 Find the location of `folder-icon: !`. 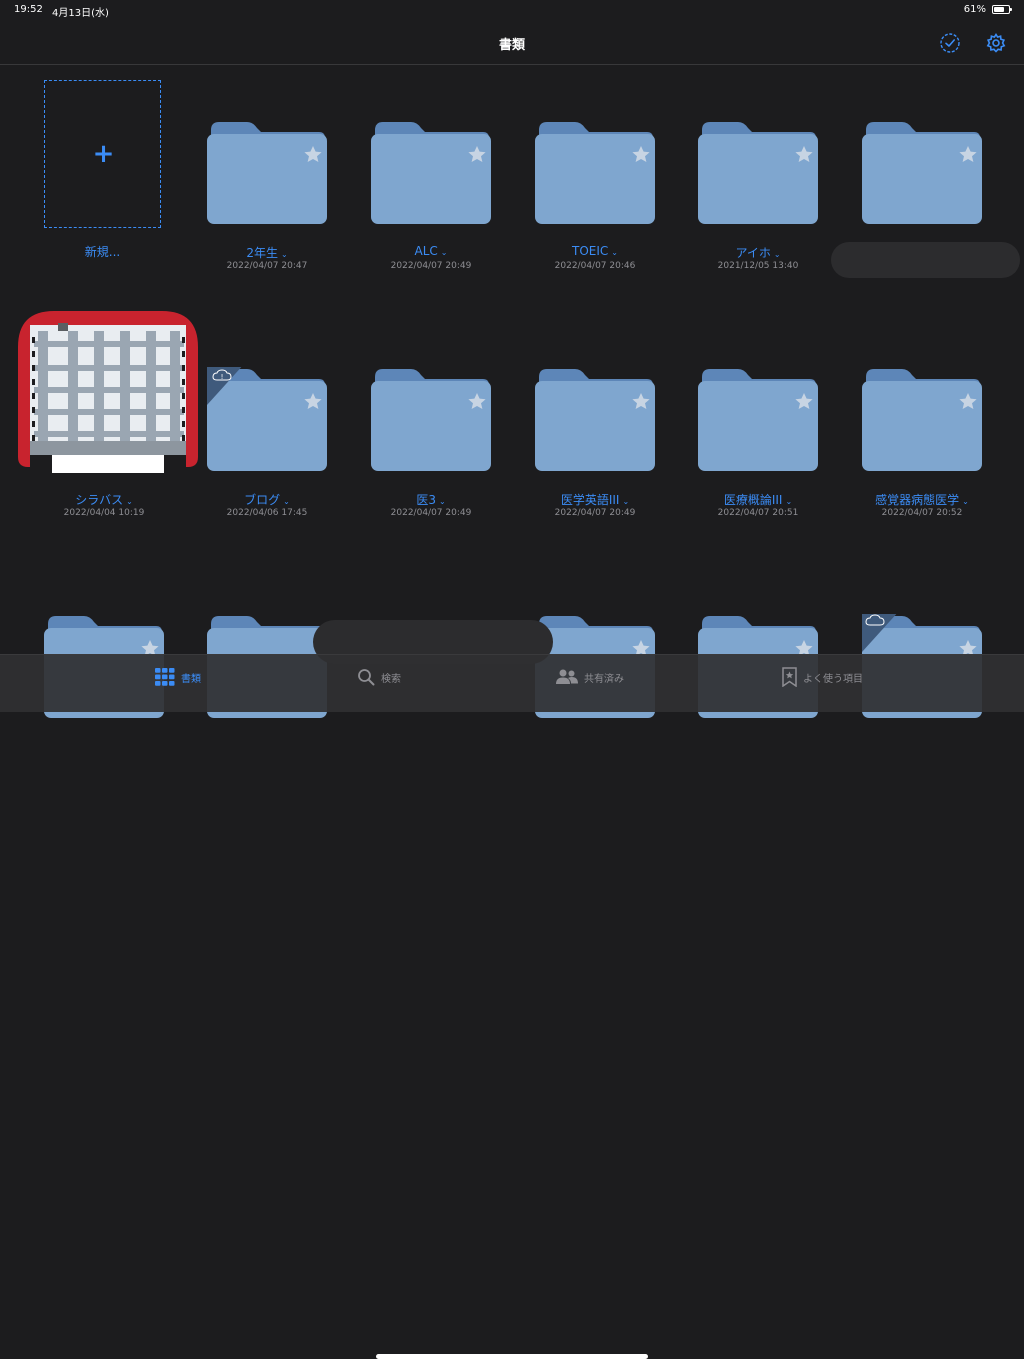

folder-icon: ! is located at coordinates (267, 419).